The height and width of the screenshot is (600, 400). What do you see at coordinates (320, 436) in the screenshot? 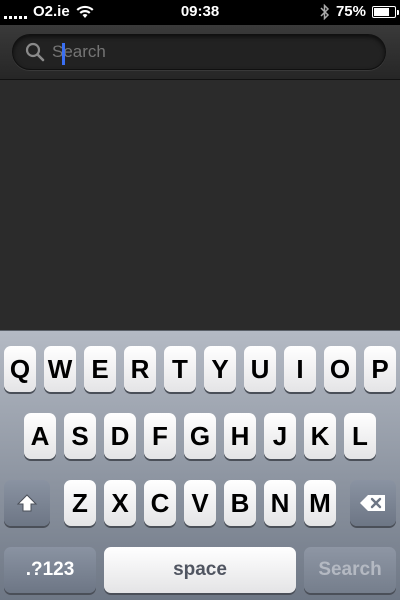
I see `key-k: K` at bounding box center [320, 436].